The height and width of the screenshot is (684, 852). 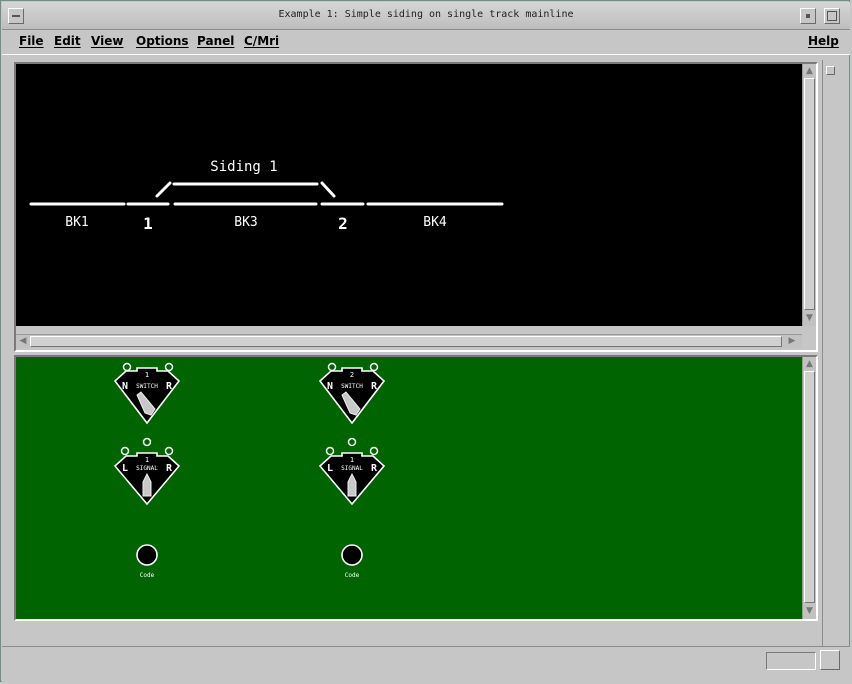 What do you see at coordinates (426, 664) in the screenshot?
I see `status-bar` at bounding box center [426, 664].